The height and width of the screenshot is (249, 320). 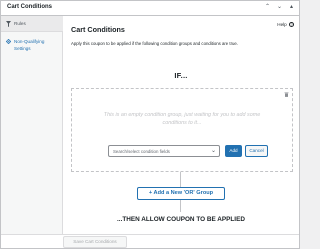 What do you see at coordinates (181, 193) in the screenshot?
I see `add-or-group-button: + Add a New 'OR' Group` at bounding box center [181, 193].